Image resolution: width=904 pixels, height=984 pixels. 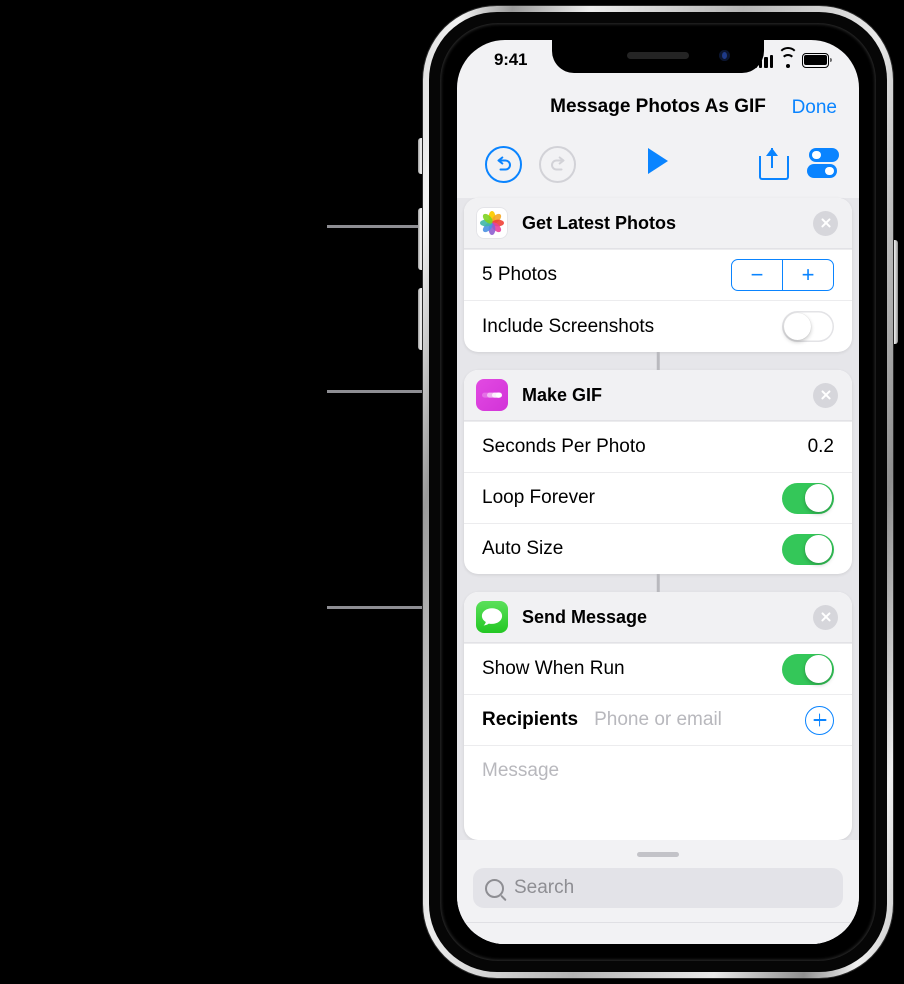 What do you see at coordinates (658, 933) in the screenshot?
I see `home-indicator-area` at bounding box center [658, 933].